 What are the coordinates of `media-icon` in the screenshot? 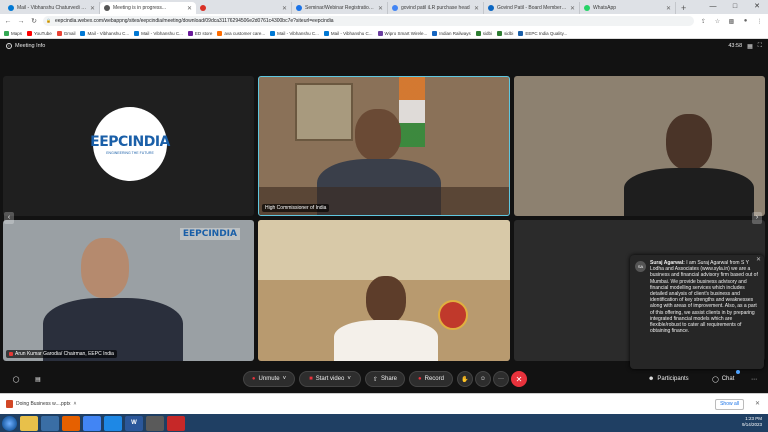 It's located at (50, 423).